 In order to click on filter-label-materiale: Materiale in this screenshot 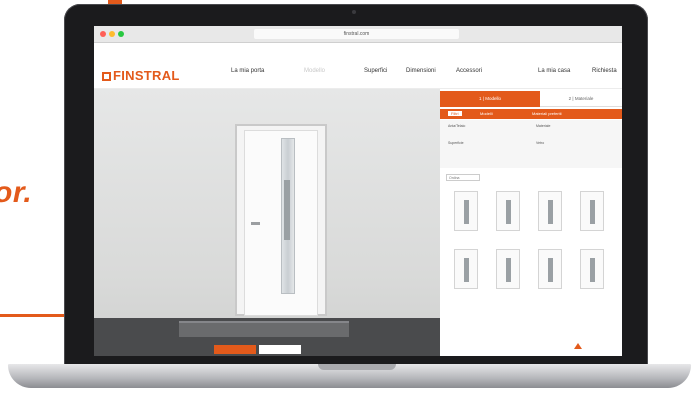, I will do `click(543, 126)`.